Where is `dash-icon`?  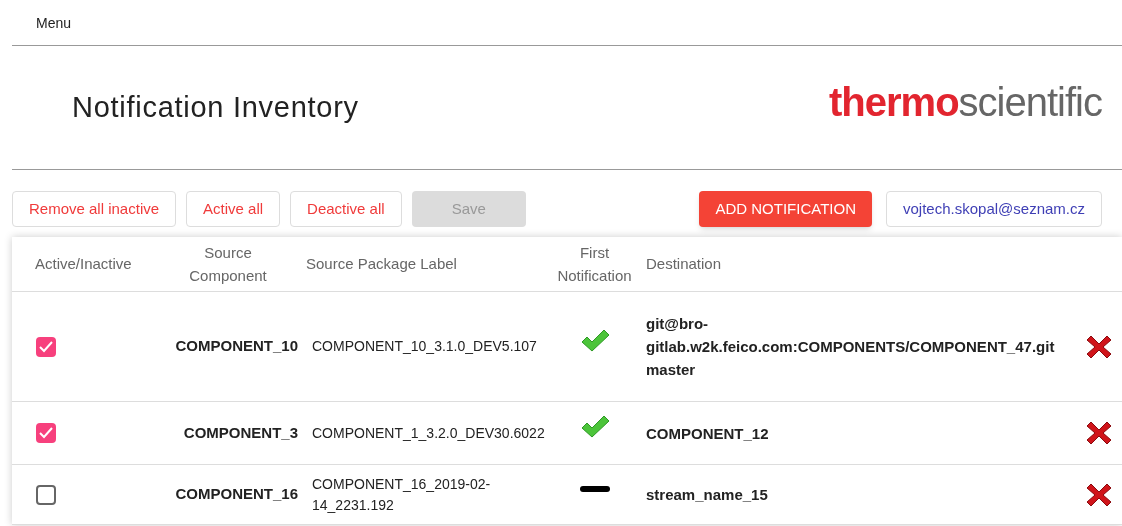 dash-icon is located at coordinates (594, 488).